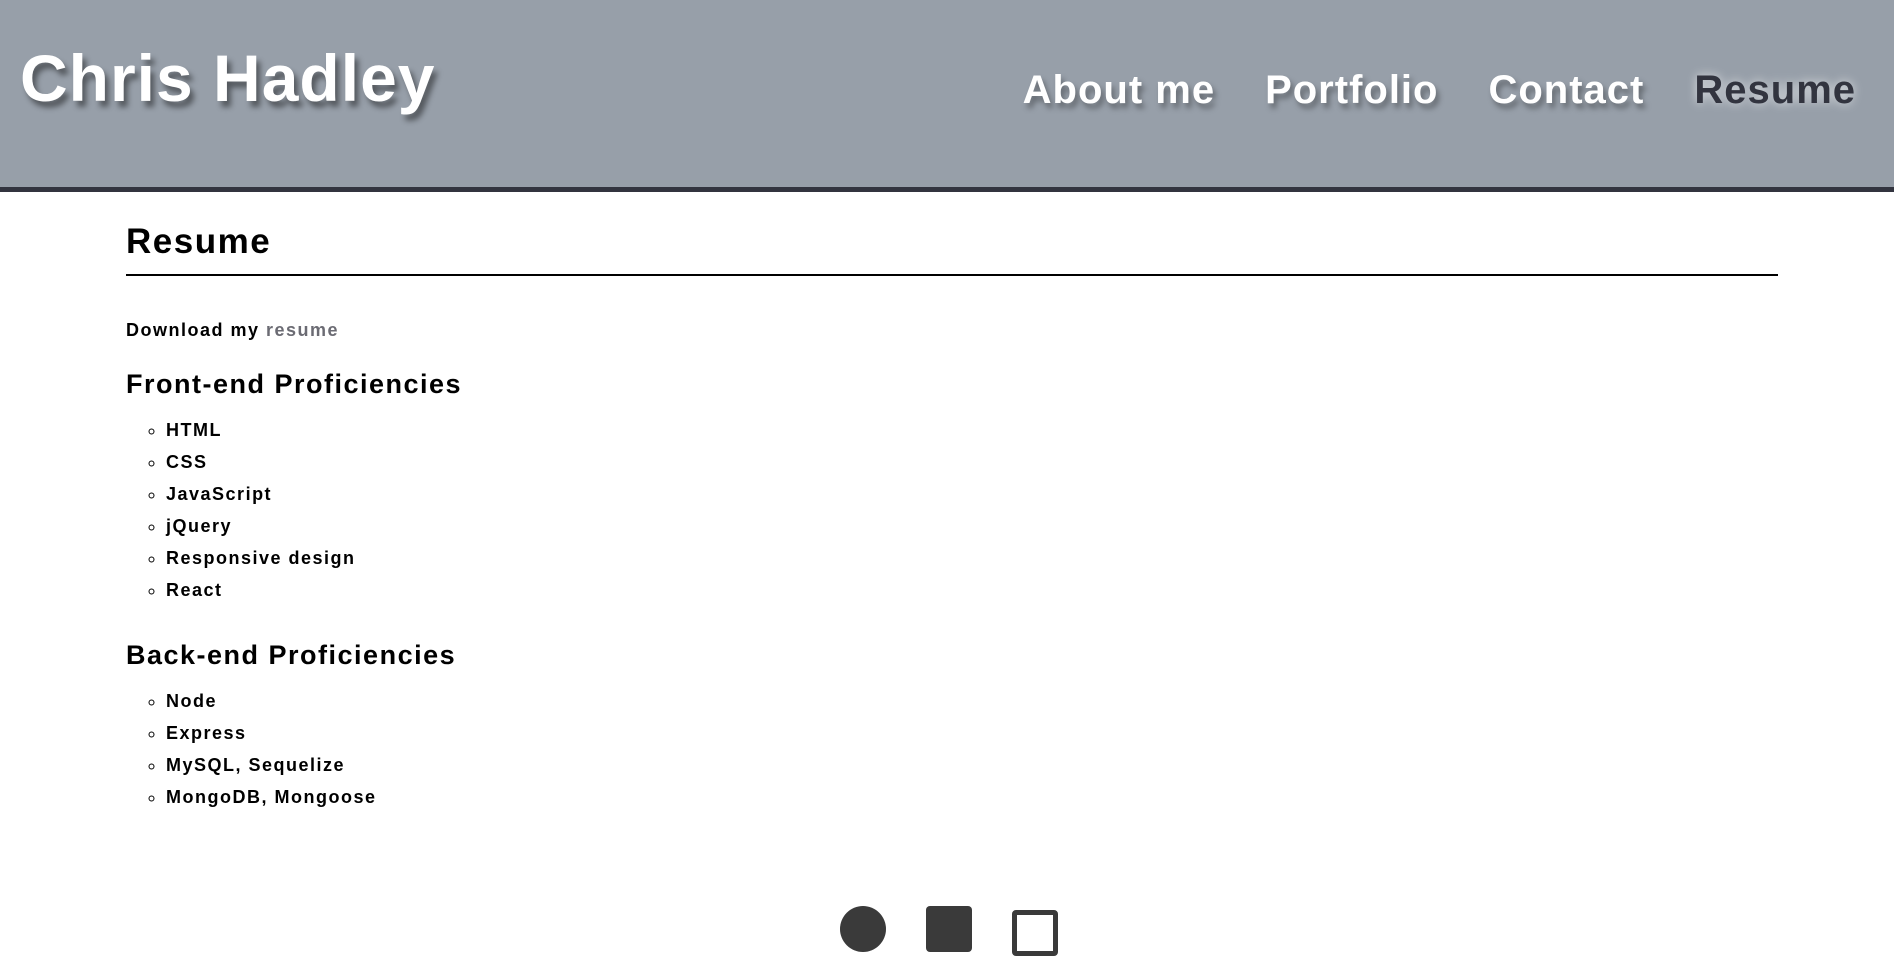  What do you see at coordinates (972, 436) in the screenshot?
I see `list-item: HTML` at bounding box center [972, 436].